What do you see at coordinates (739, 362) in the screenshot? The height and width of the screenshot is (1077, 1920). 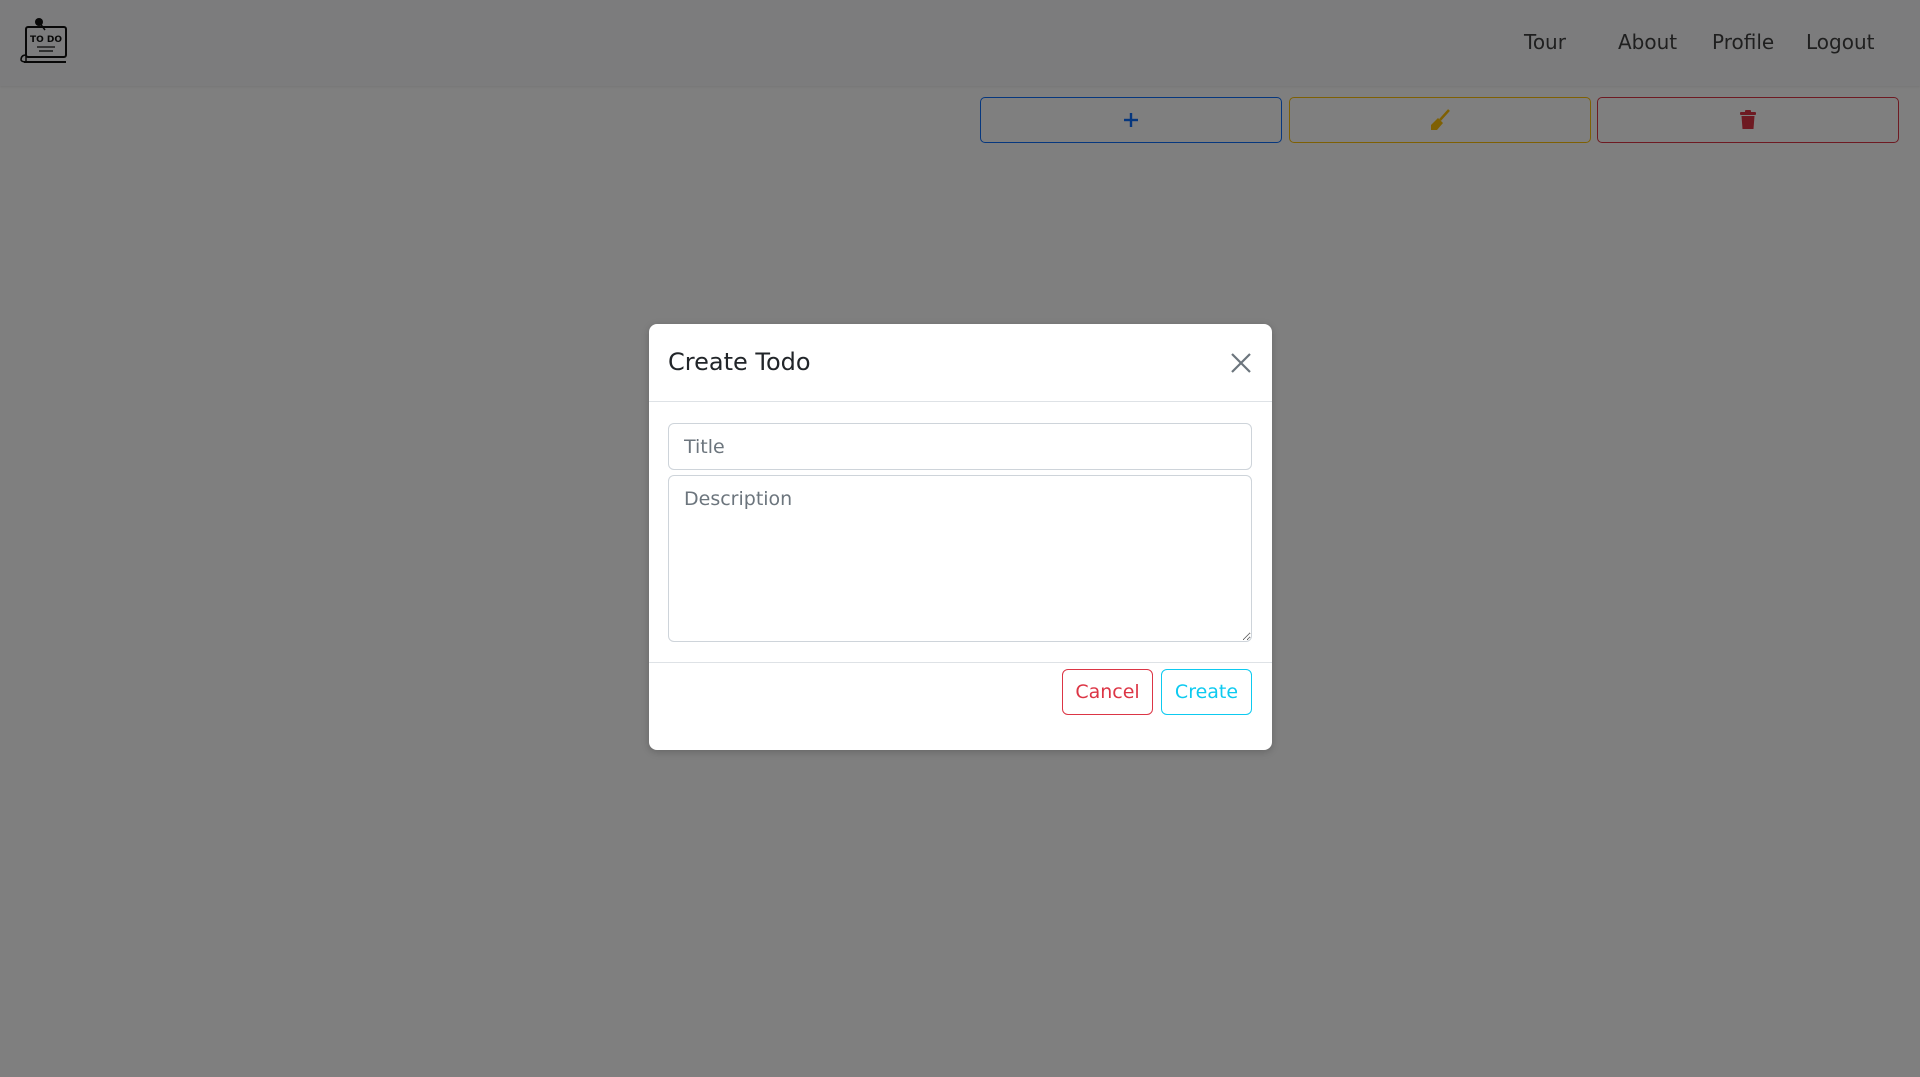 I see `modal-title: Create Todo` at bounding box center [739, 362].